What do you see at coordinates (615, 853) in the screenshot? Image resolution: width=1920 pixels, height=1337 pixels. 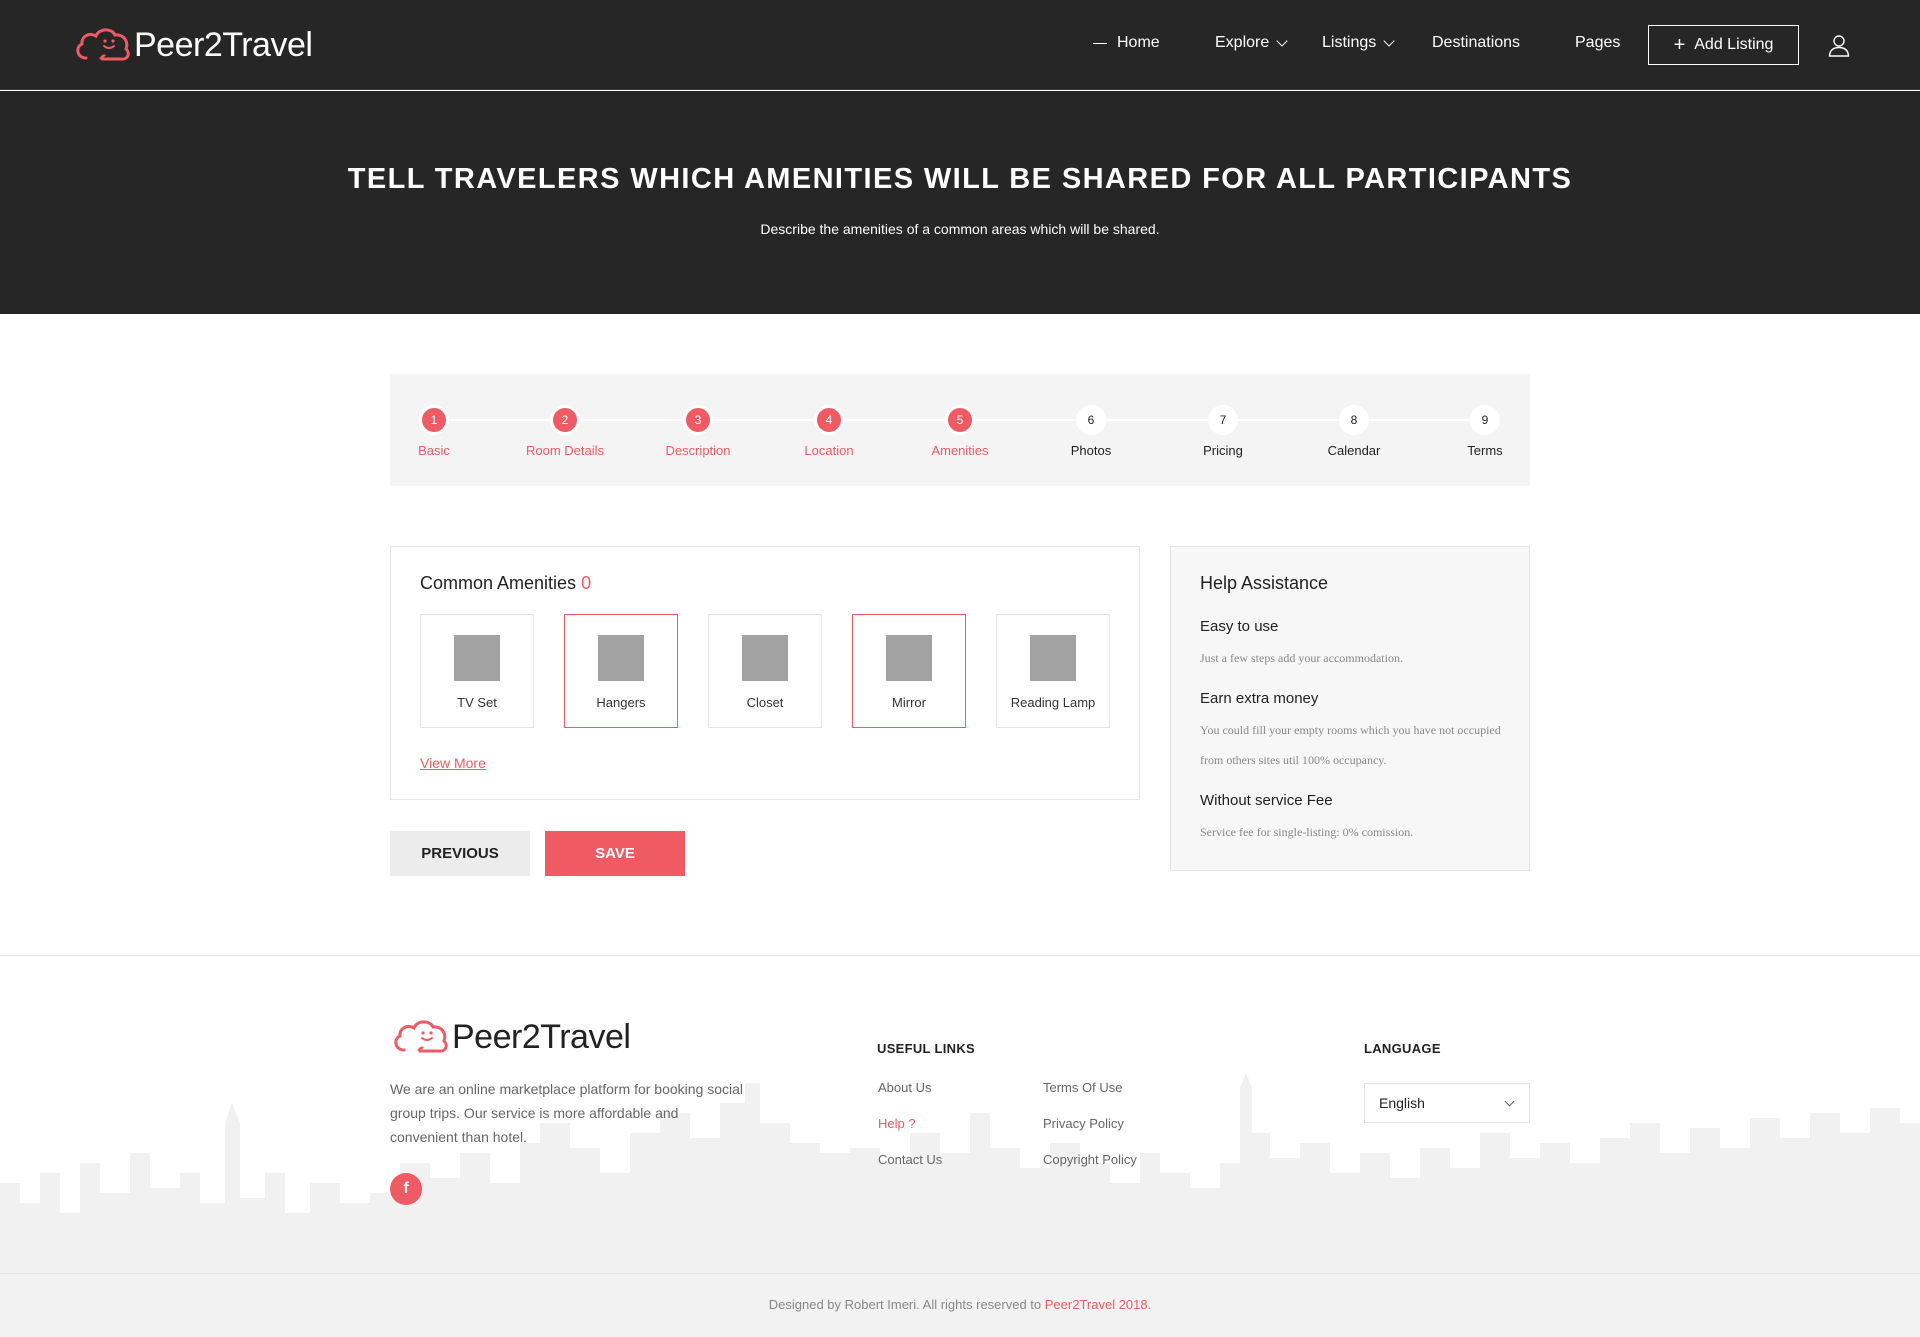 I see `save-button: SAVE` at bounding box center [615, 853].